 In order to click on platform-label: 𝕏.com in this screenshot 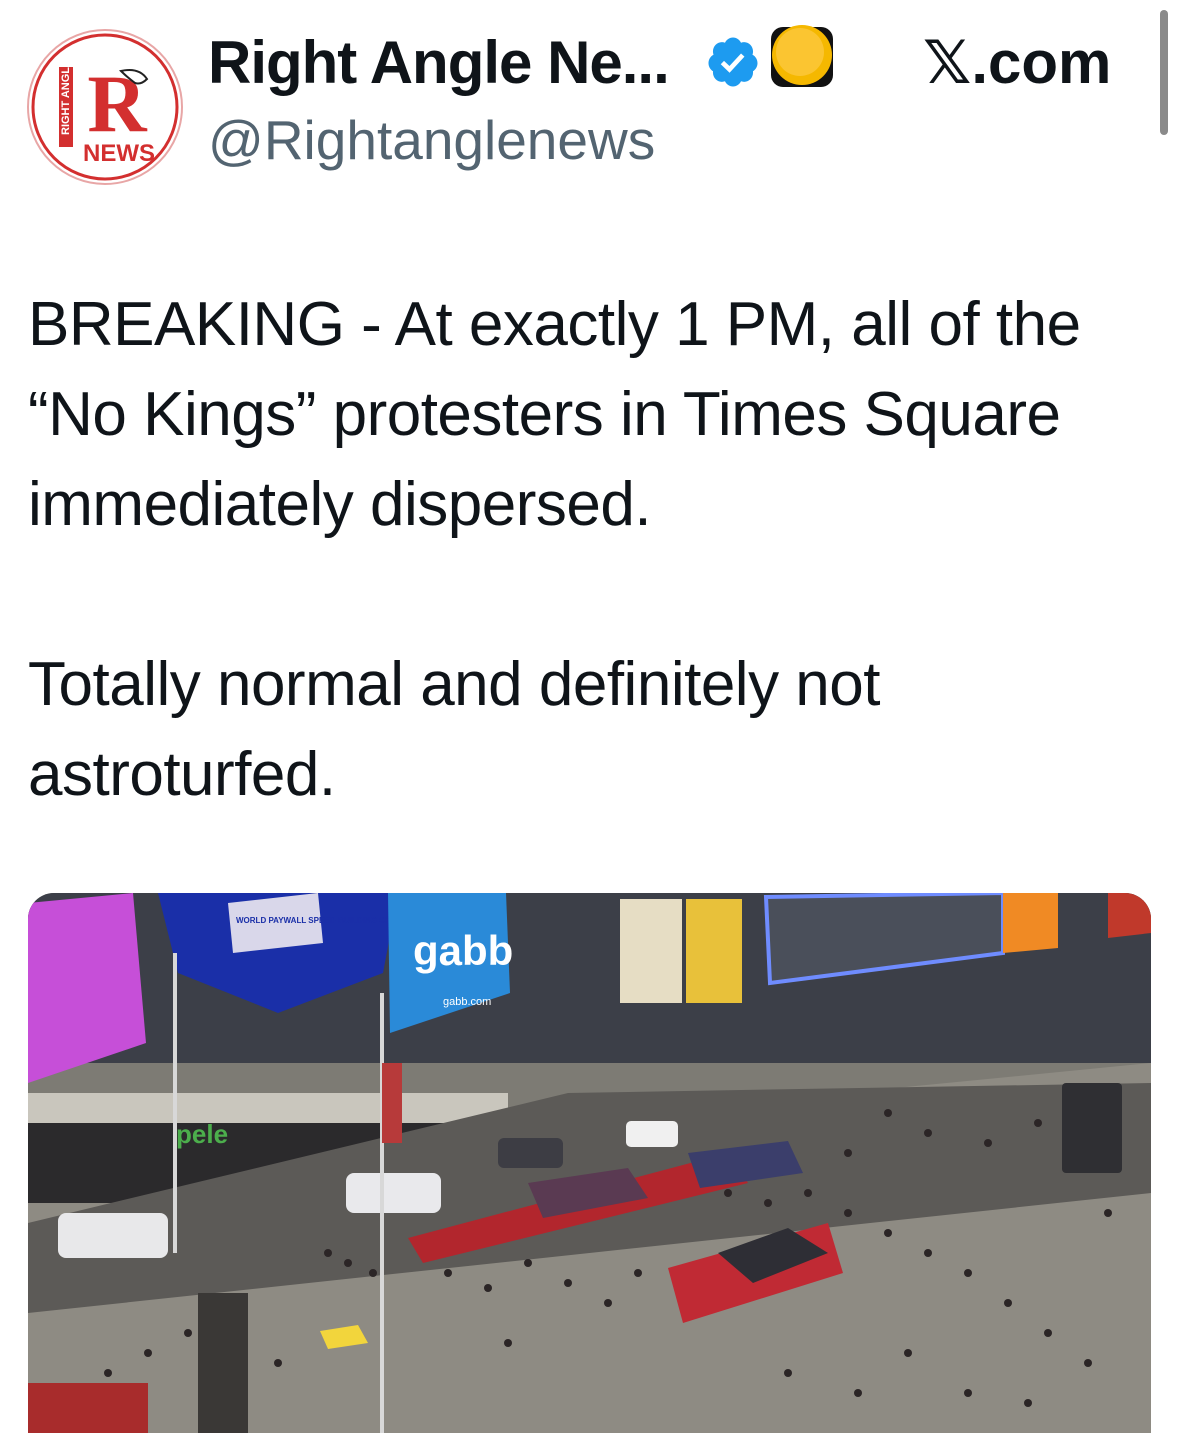, I will do `click(1017, 62)`.